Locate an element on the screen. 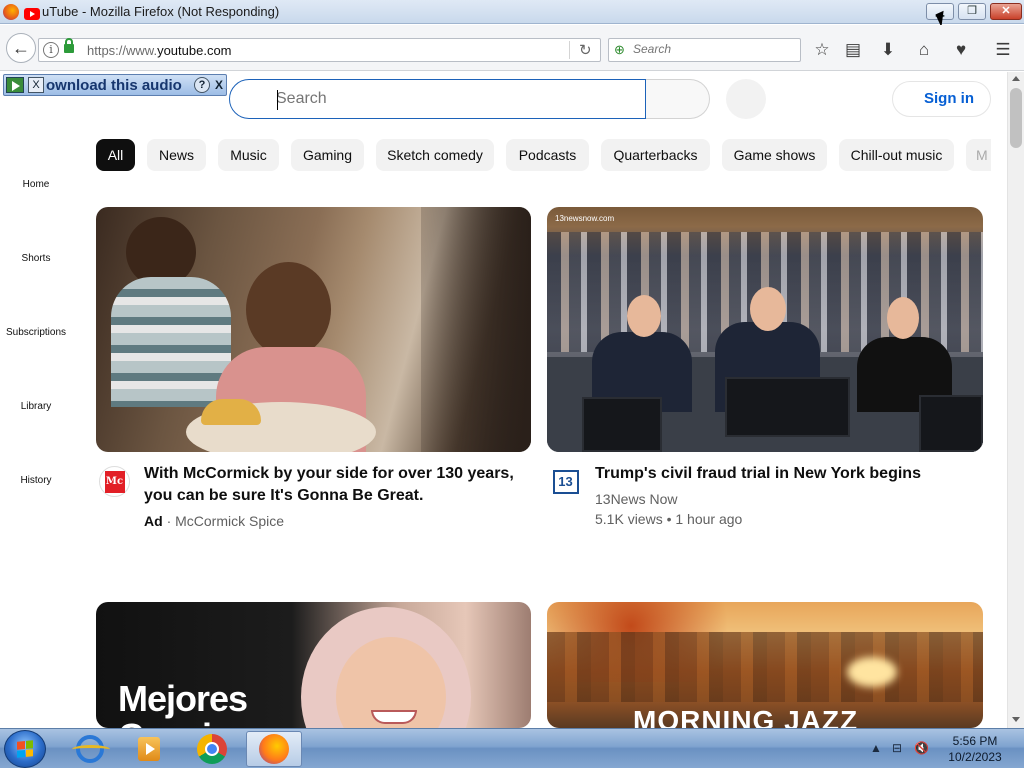  chip-game-shows: Game shows is located at coordinates (774, 155).